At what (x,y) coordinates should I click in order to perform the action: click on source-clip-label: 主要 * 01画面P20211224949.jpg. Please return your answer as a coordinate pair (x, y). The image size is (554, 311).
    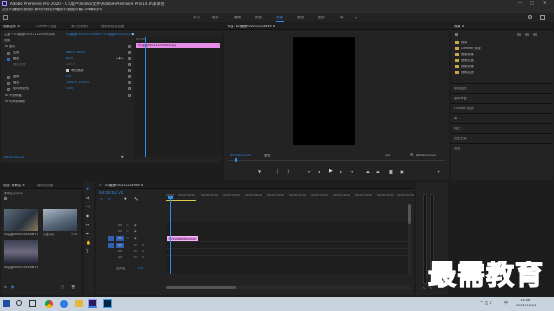
    Looking at the image, I should click on (29, 34).